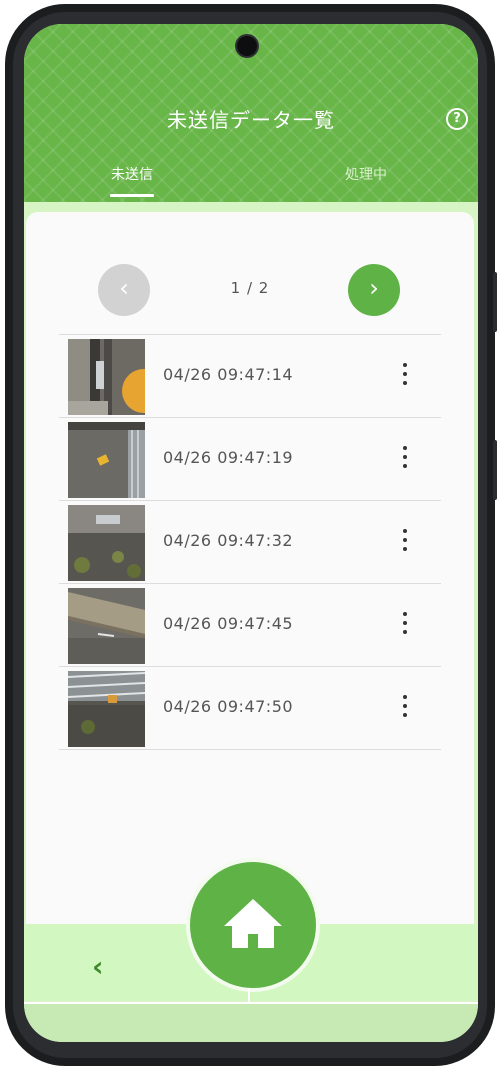 This screenshot has height=1073, width=503. I want to click on help-button: ?, so click(457, 119).